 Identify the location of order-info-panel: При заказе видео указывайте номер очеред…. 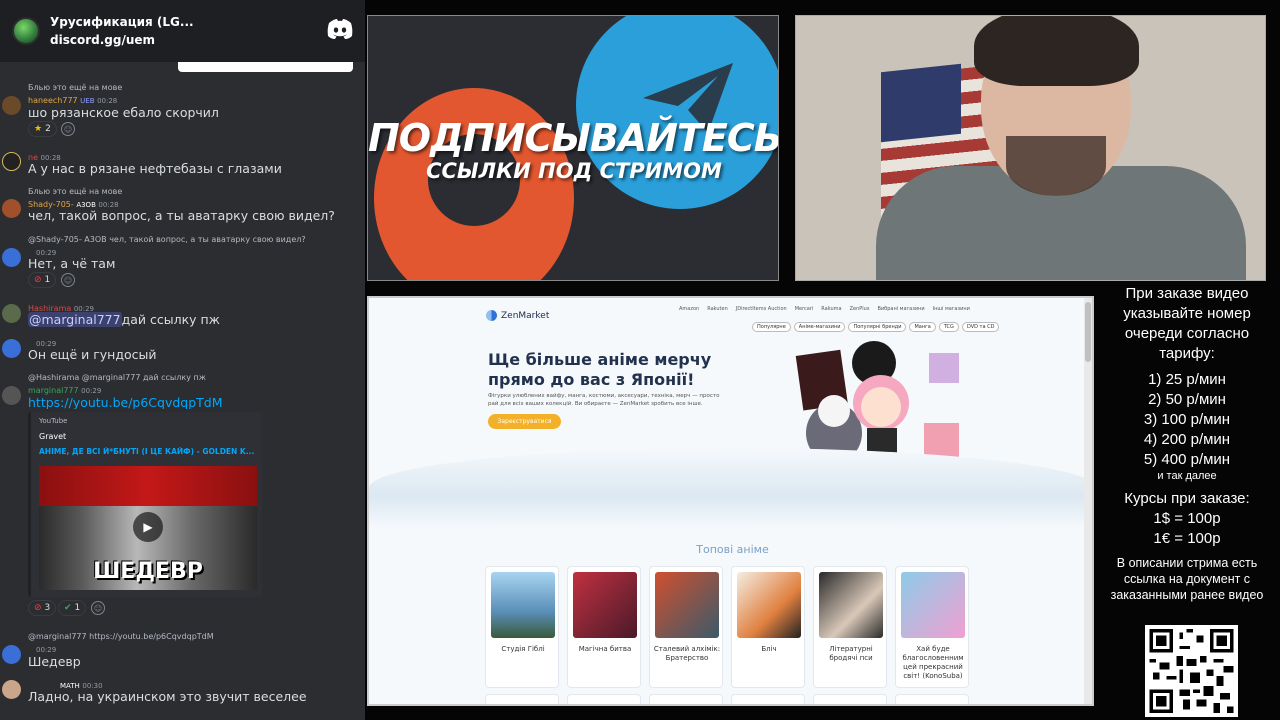
(1187, 443).